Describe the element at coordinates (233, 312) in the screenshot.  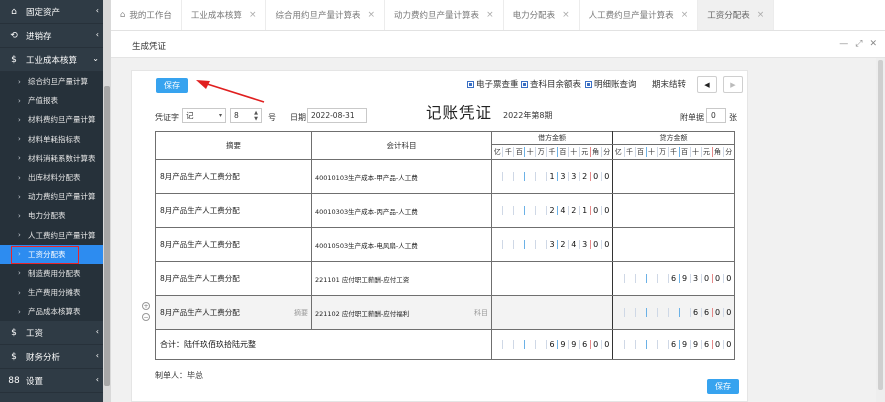
I see `summary-cell: 8月产品生产人工费分配 摘要` at that location.